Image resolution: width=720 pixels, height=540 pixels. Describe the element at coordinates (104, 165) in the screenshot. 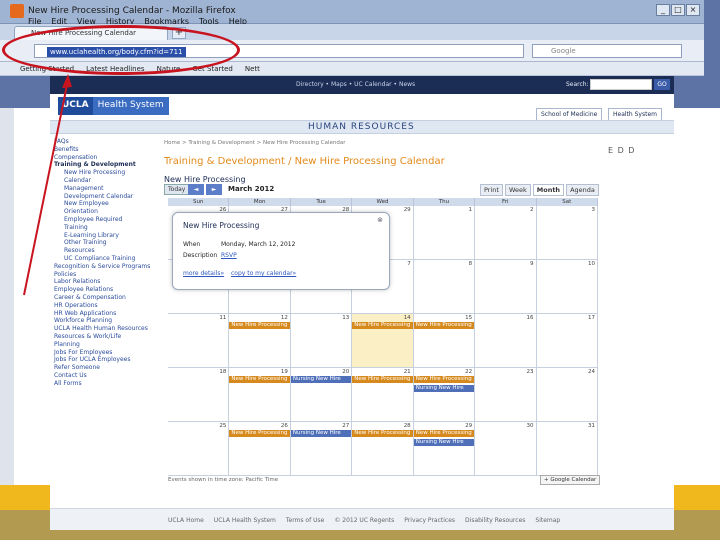

I see `sidebar-item: Training & Development` at that location.